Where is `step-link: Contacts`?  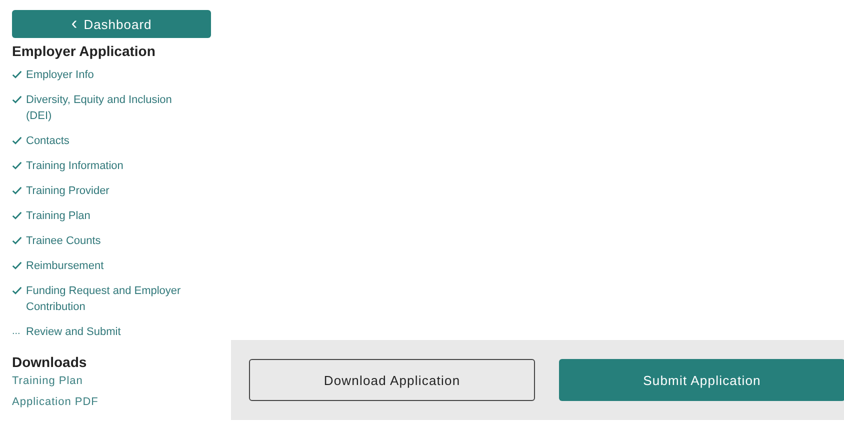
step-link: Contacts is located at coordinates (106, 141).